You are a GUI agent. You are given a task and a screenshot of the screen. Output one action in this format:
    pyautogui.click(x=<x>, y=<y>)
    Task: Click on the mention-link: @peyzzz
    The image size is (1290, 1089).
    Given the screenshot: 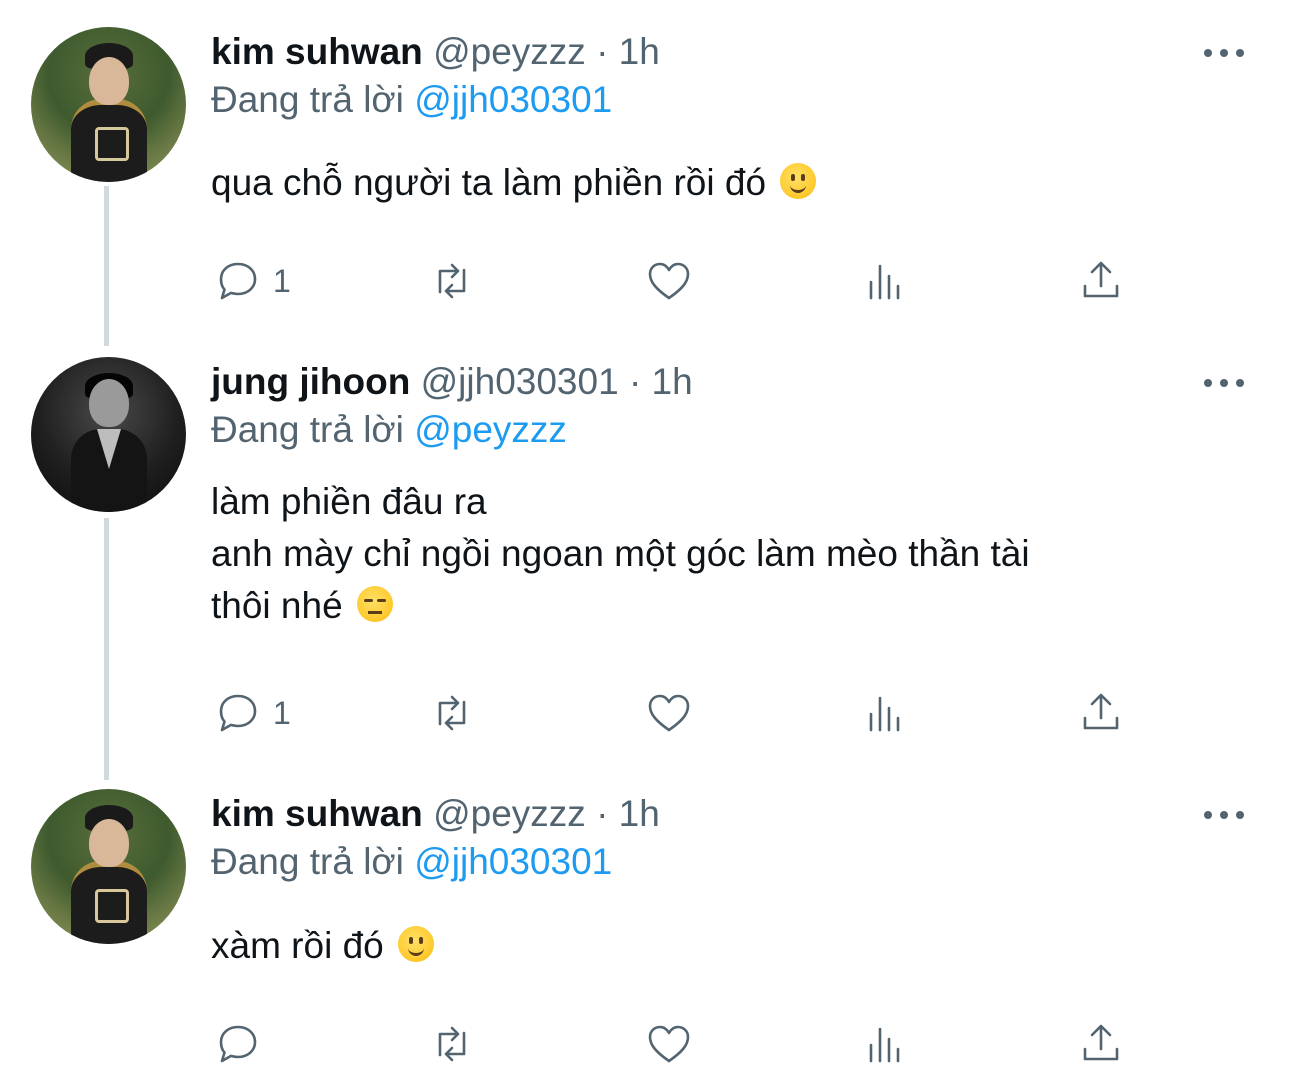 What is the action you would take?
    pyautogui.click(x=490, y=429)
    